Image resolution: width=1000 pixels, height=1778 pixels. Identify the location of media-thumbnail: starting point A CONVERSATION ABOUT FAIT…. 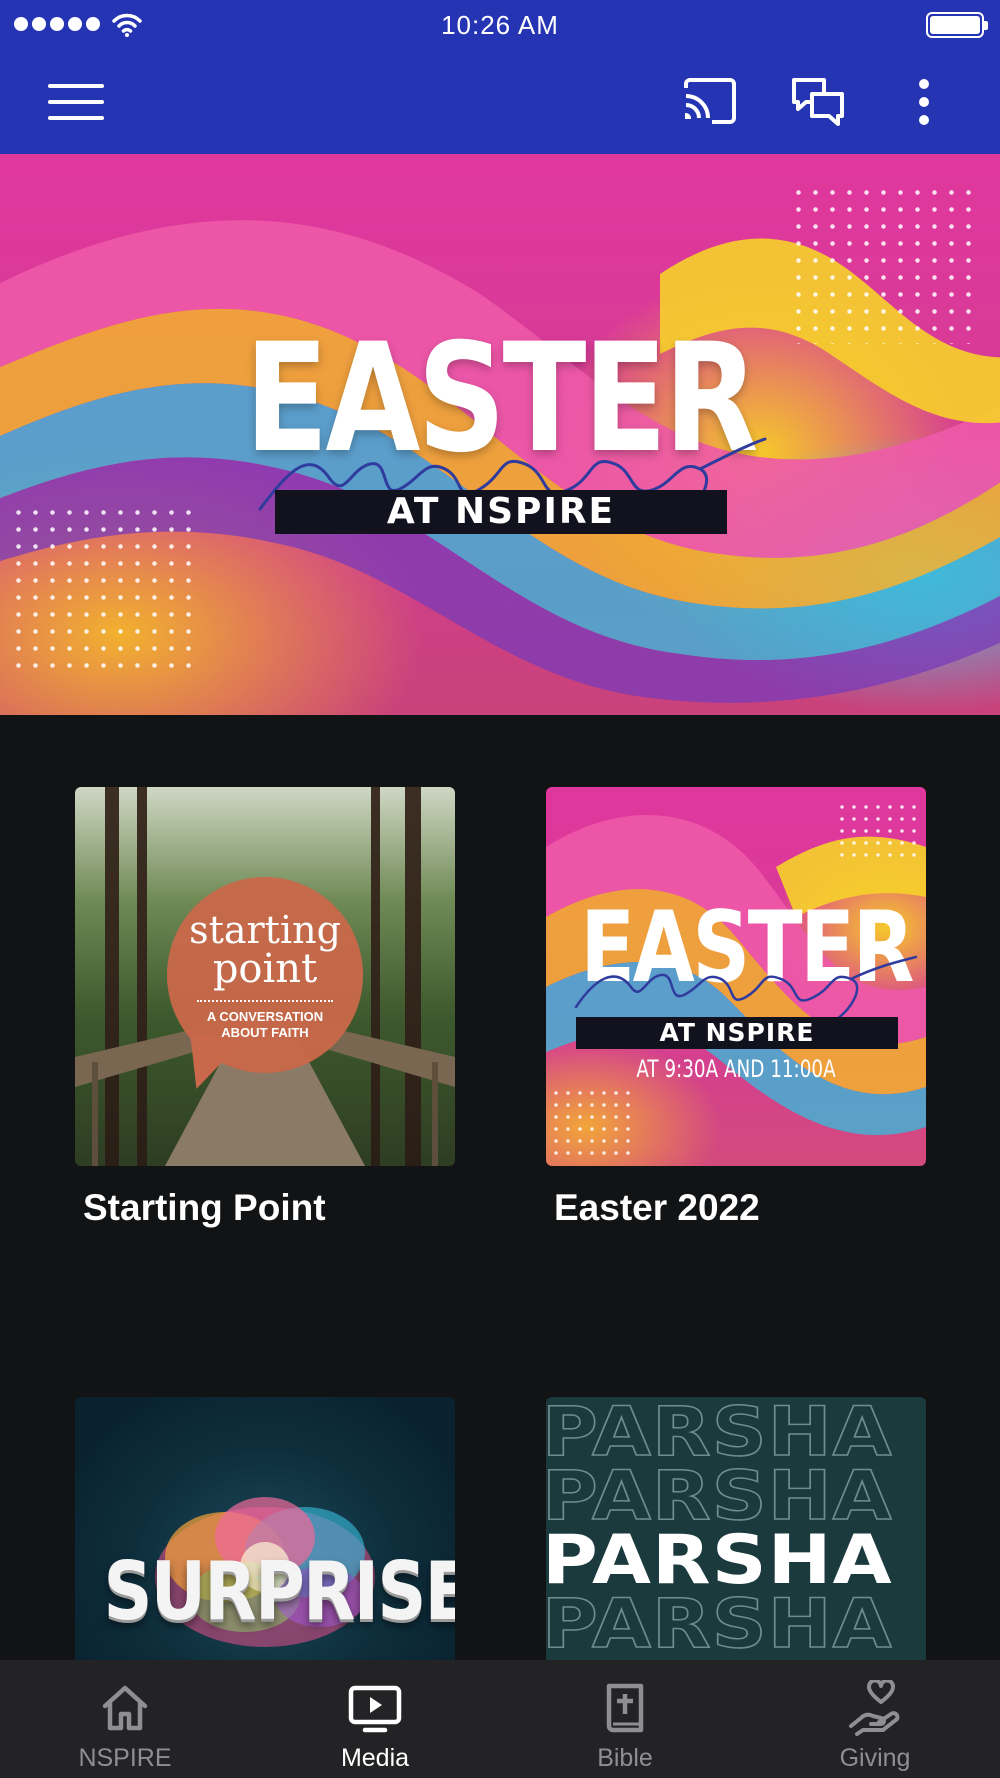
(265, 976).